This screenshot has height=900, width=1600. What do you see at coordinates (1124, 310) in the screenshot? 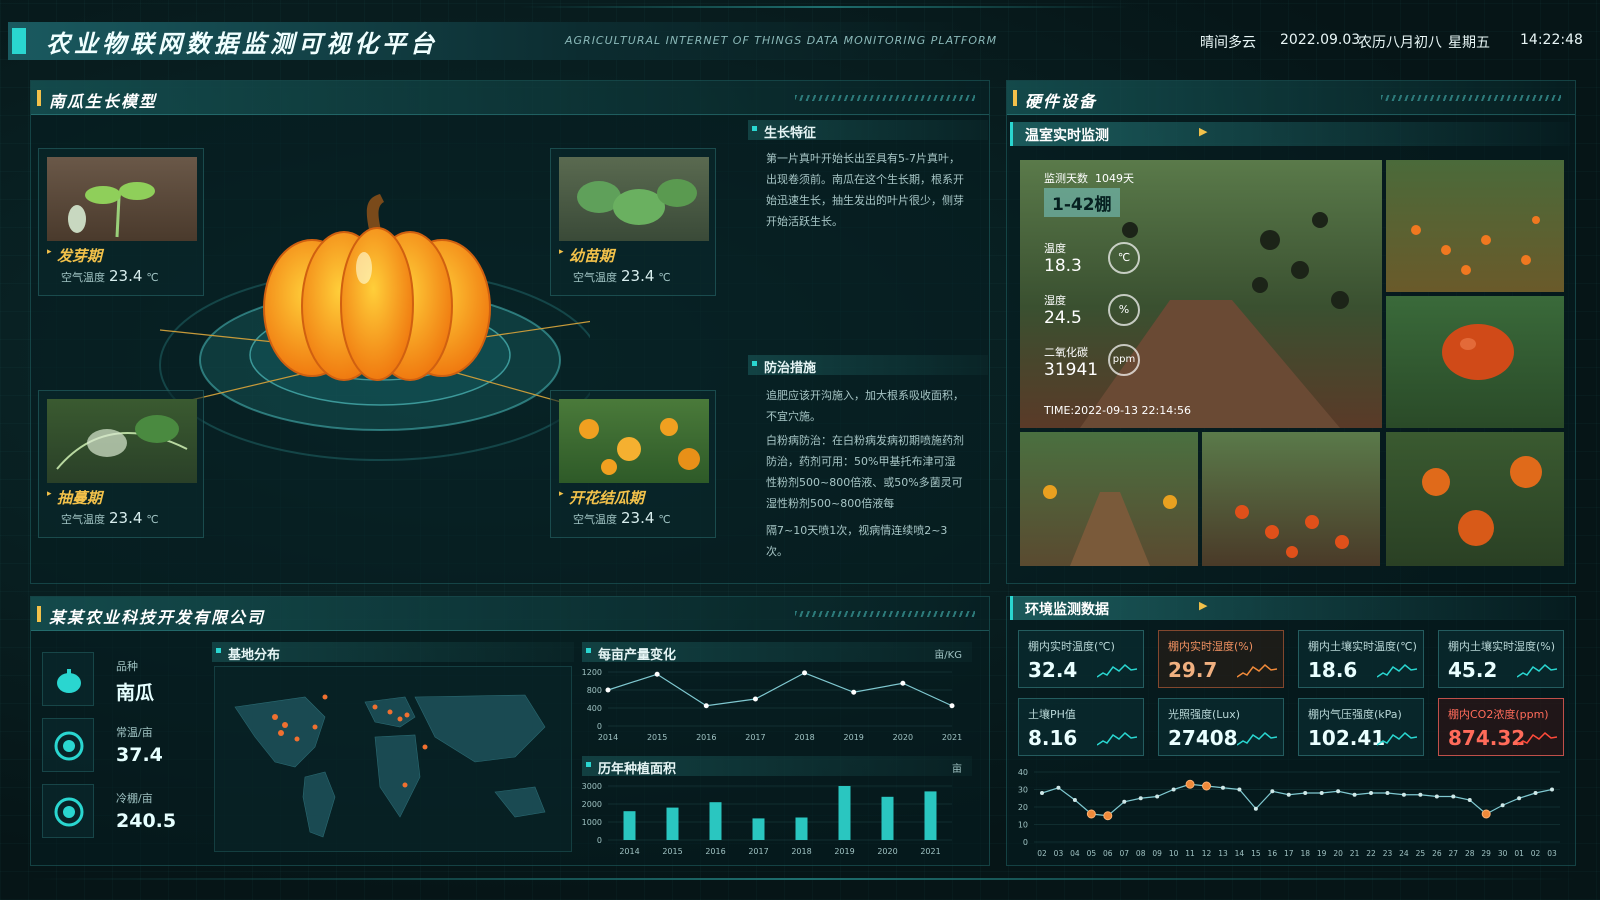
I see `humid-gauge-icon: %` at bounding box center [1124, 310].